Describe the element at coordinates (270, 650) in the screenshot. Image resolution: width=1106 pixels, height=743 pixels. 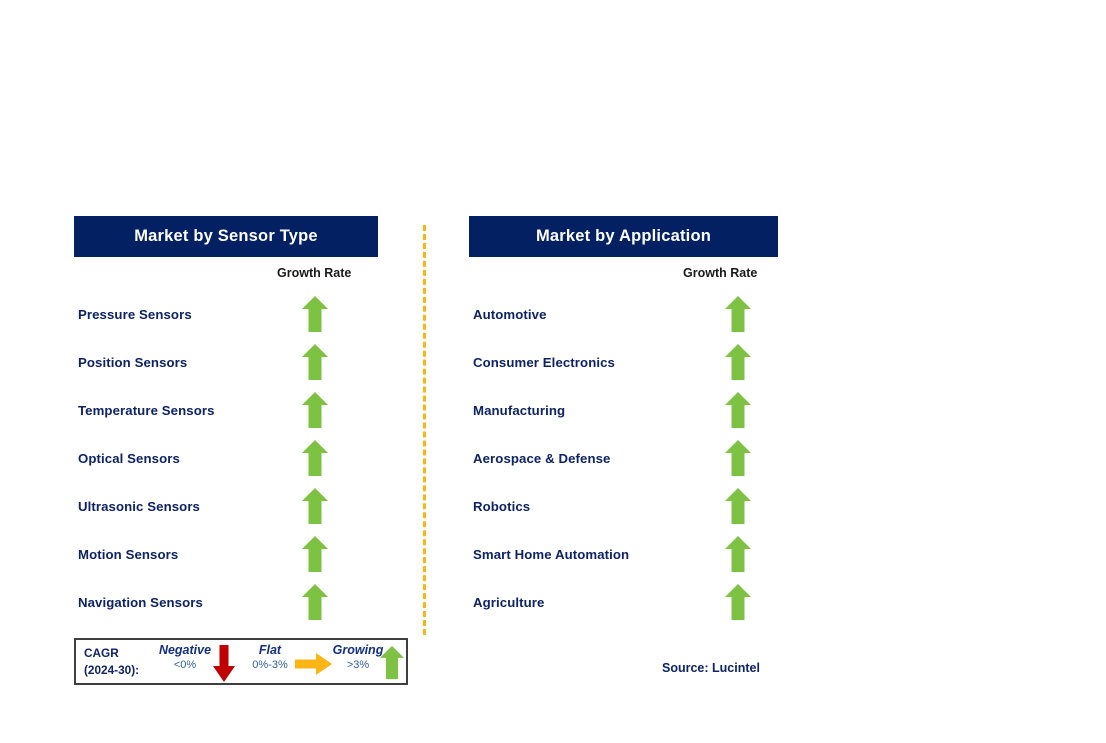
I see `legend-flat-title: Flat` at that location.